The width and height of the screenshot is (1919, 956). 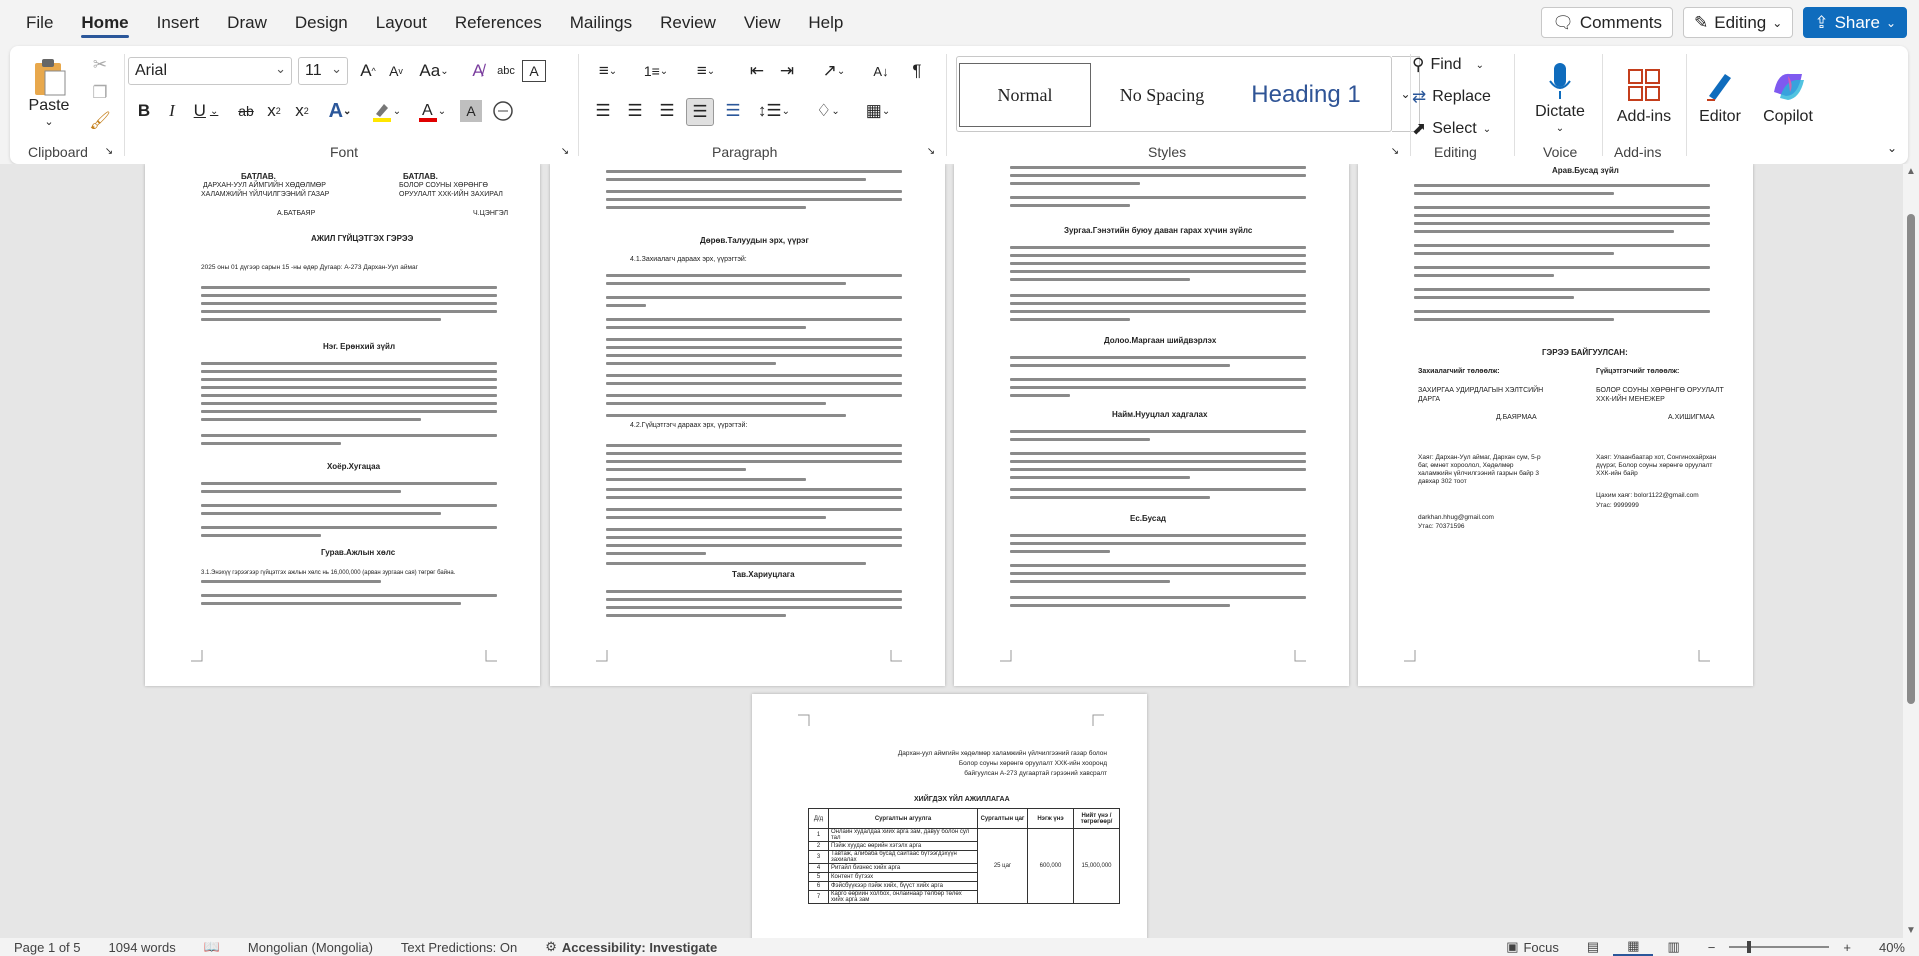 What do you see at coordinates (878, 111) in the screenshot?
I see `borders-button: ▦ ⌄` at bounding box center [878, 111].